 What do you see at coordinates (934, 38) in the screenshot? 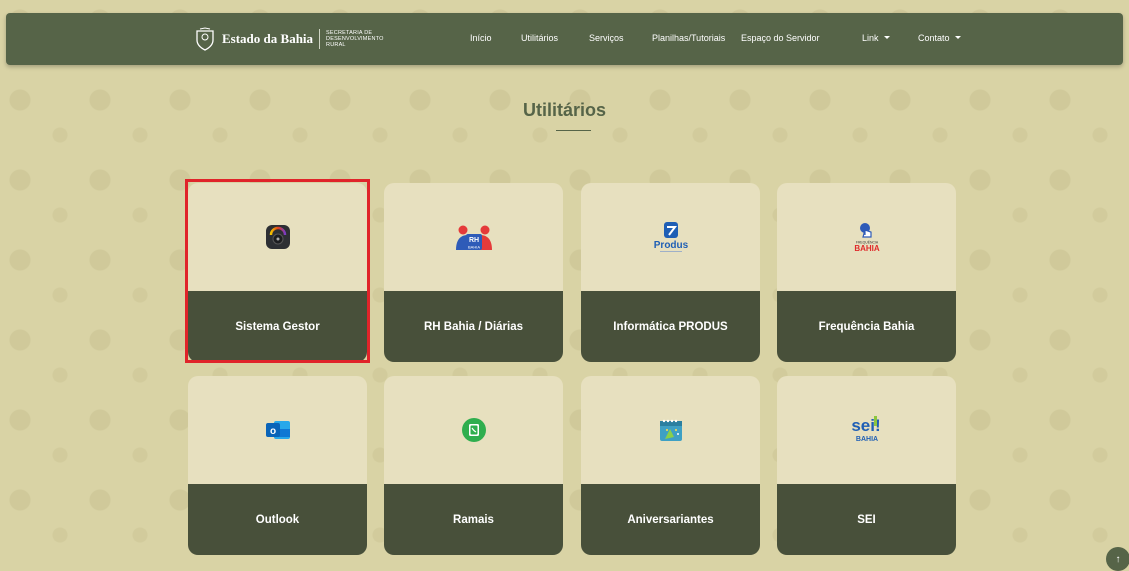
I see `nav-contato-label: Contato` at bounding box center [934, 38].